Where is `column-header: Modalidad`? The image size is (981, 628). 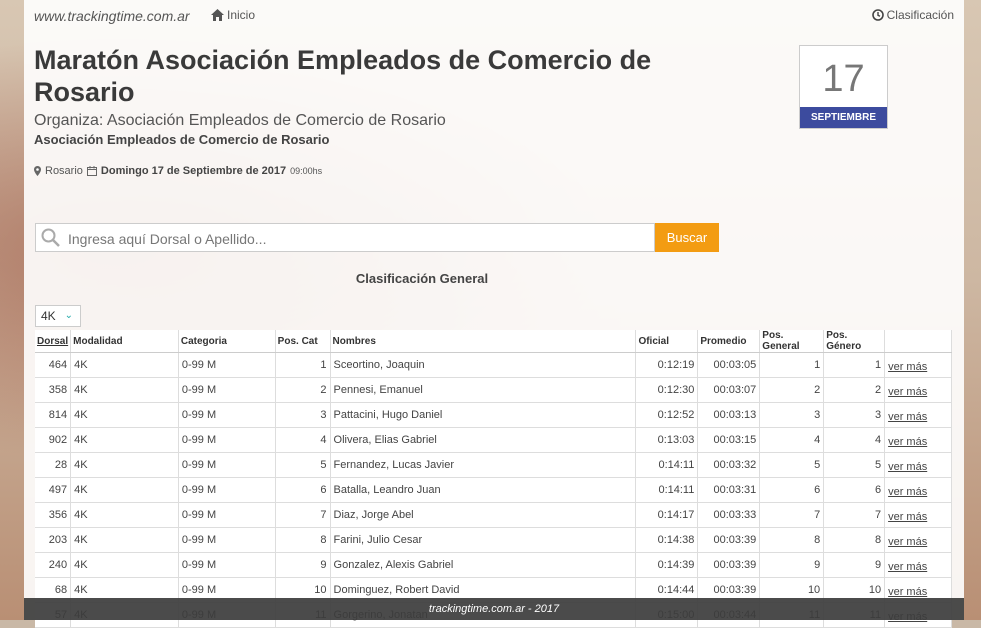
column-header: Modalidad is located at coordinates (124, 341).